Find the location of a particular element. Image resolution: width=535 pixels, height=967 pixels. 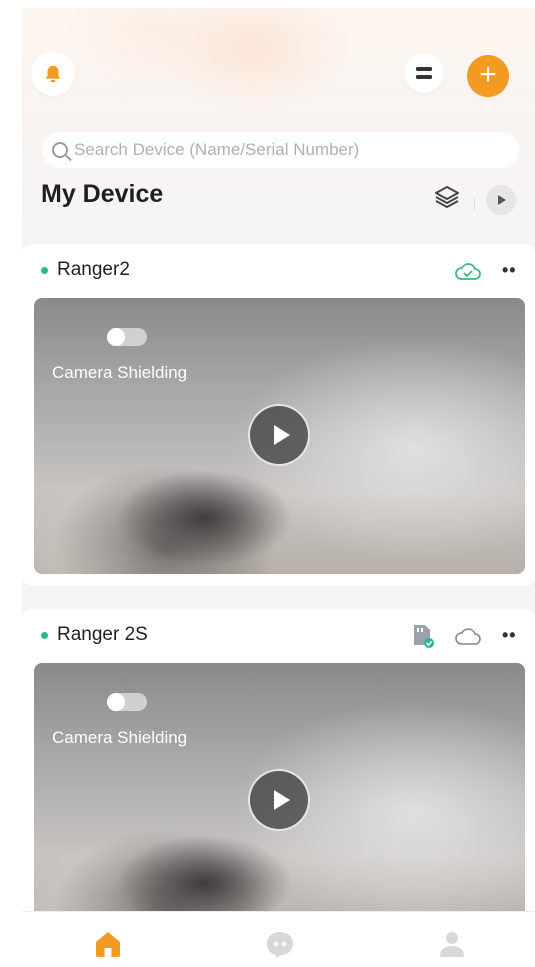

profile-icon is located at coordinates (452, 944).